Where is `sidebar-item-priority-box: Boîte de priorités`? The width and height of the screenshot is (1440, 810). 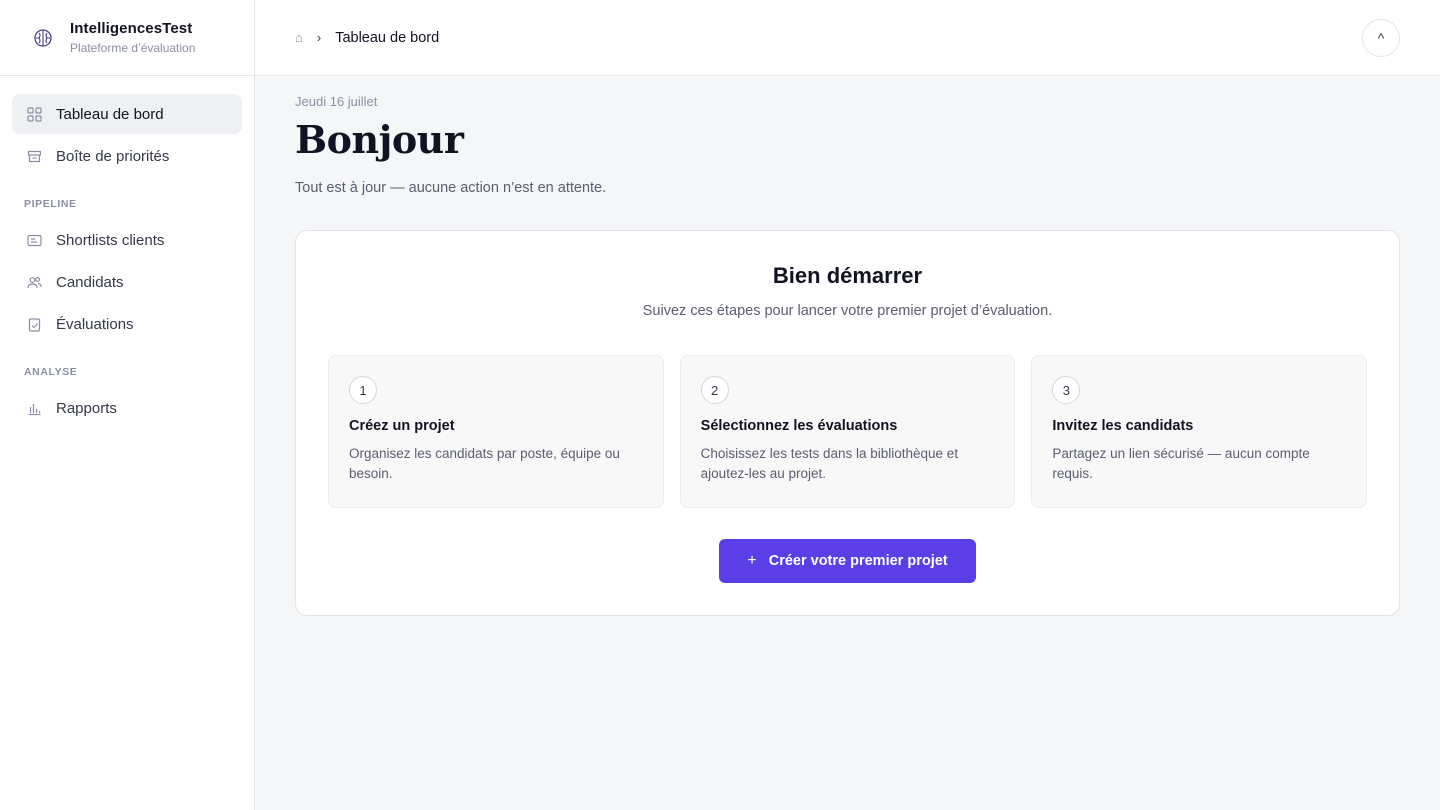
sidebar-item-priority-box: Boîte de priorités is located at coordinates (127, 156).